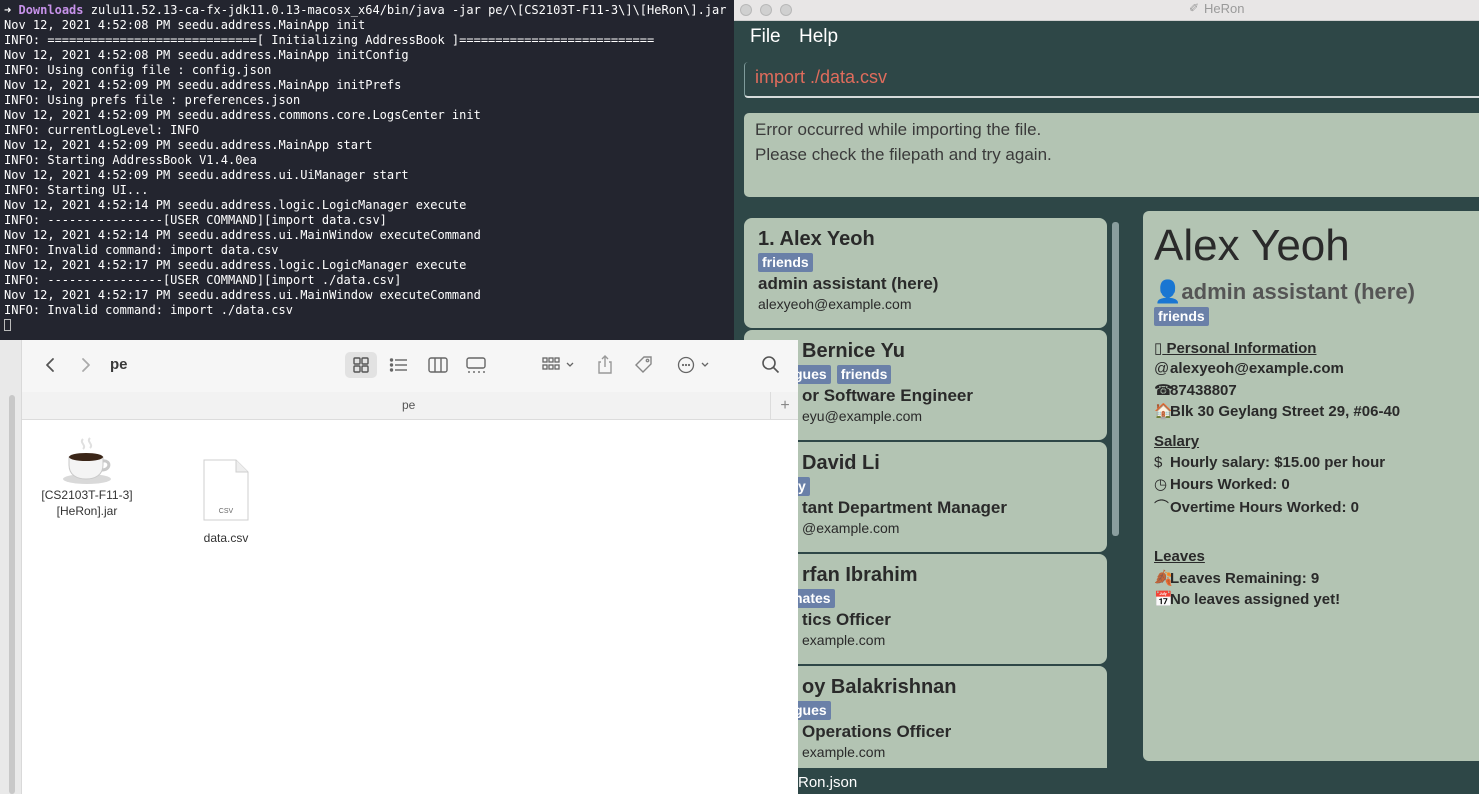  I want to click on detail-overtime: ⌒Overtime Hours Worked: 0, so click(1256, 506).